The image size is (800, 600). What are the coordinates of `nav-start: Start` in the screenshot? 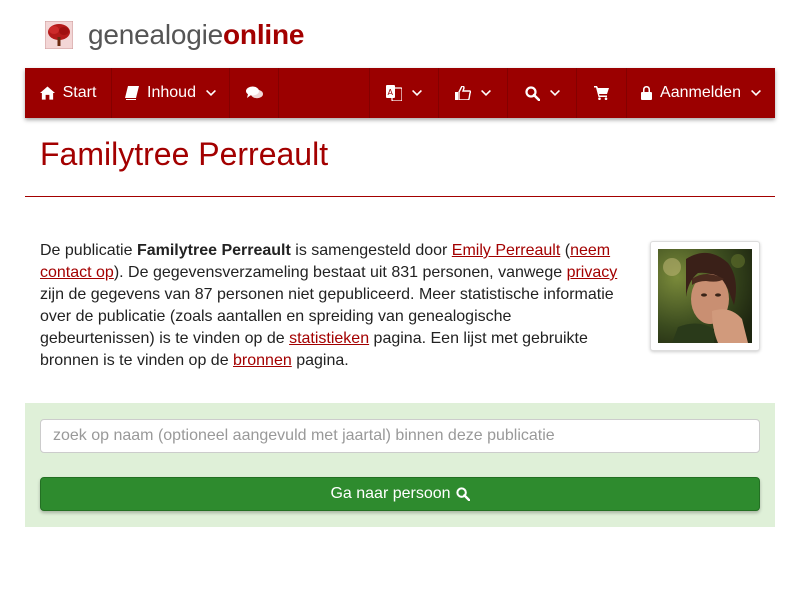 It's located at (68, 93).